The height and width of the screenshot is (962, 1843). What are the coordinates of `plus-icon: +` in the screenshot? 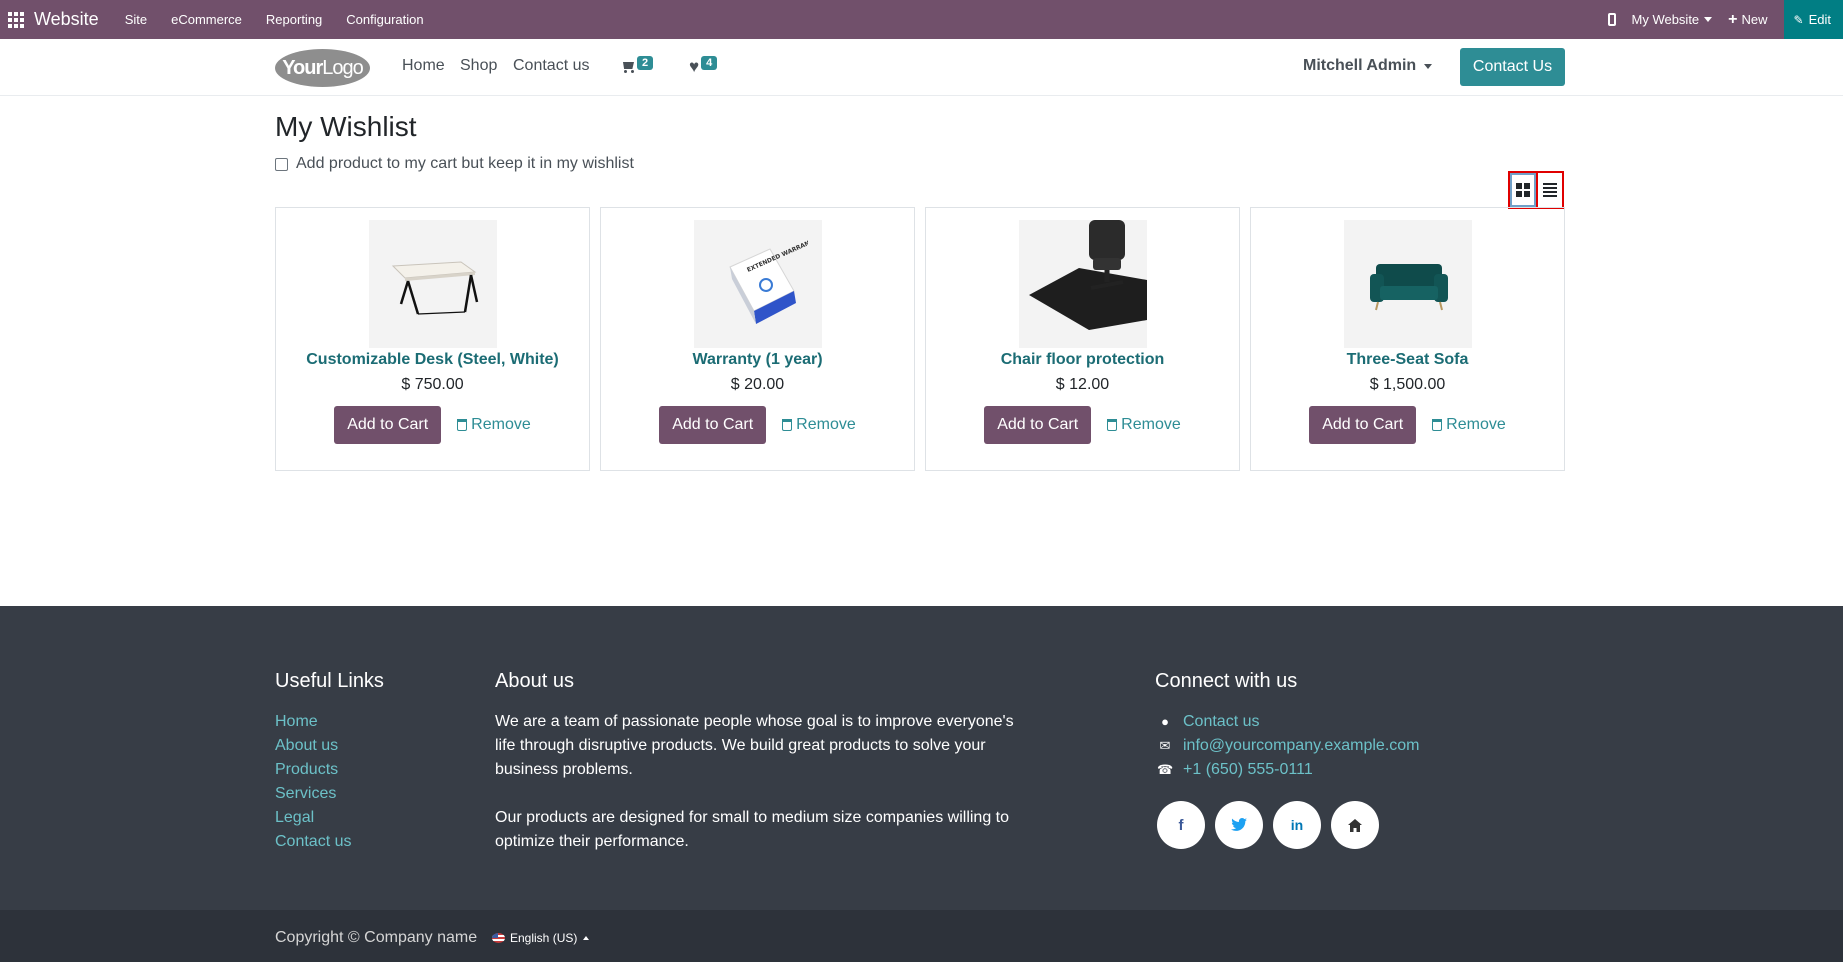 It's located at (1733, 19).